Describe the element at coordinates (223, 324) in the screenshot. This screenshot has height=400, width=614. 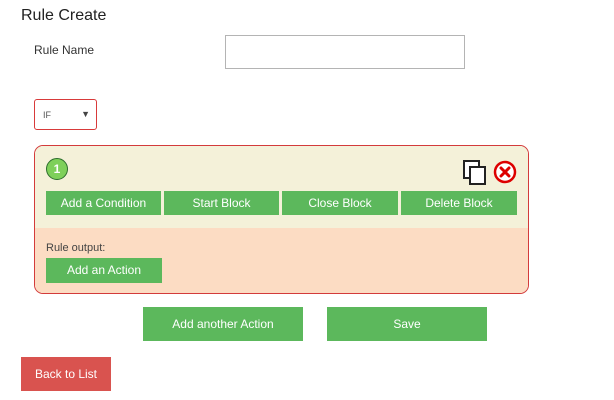
I see `add-another-action-button: Add another Action` at that location.